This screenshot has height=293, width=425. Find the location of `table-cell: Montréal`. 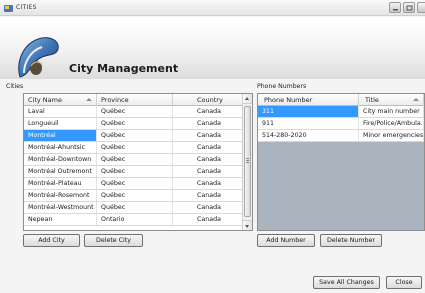

table-cell: Montréal is located at coordinates (60, 135).